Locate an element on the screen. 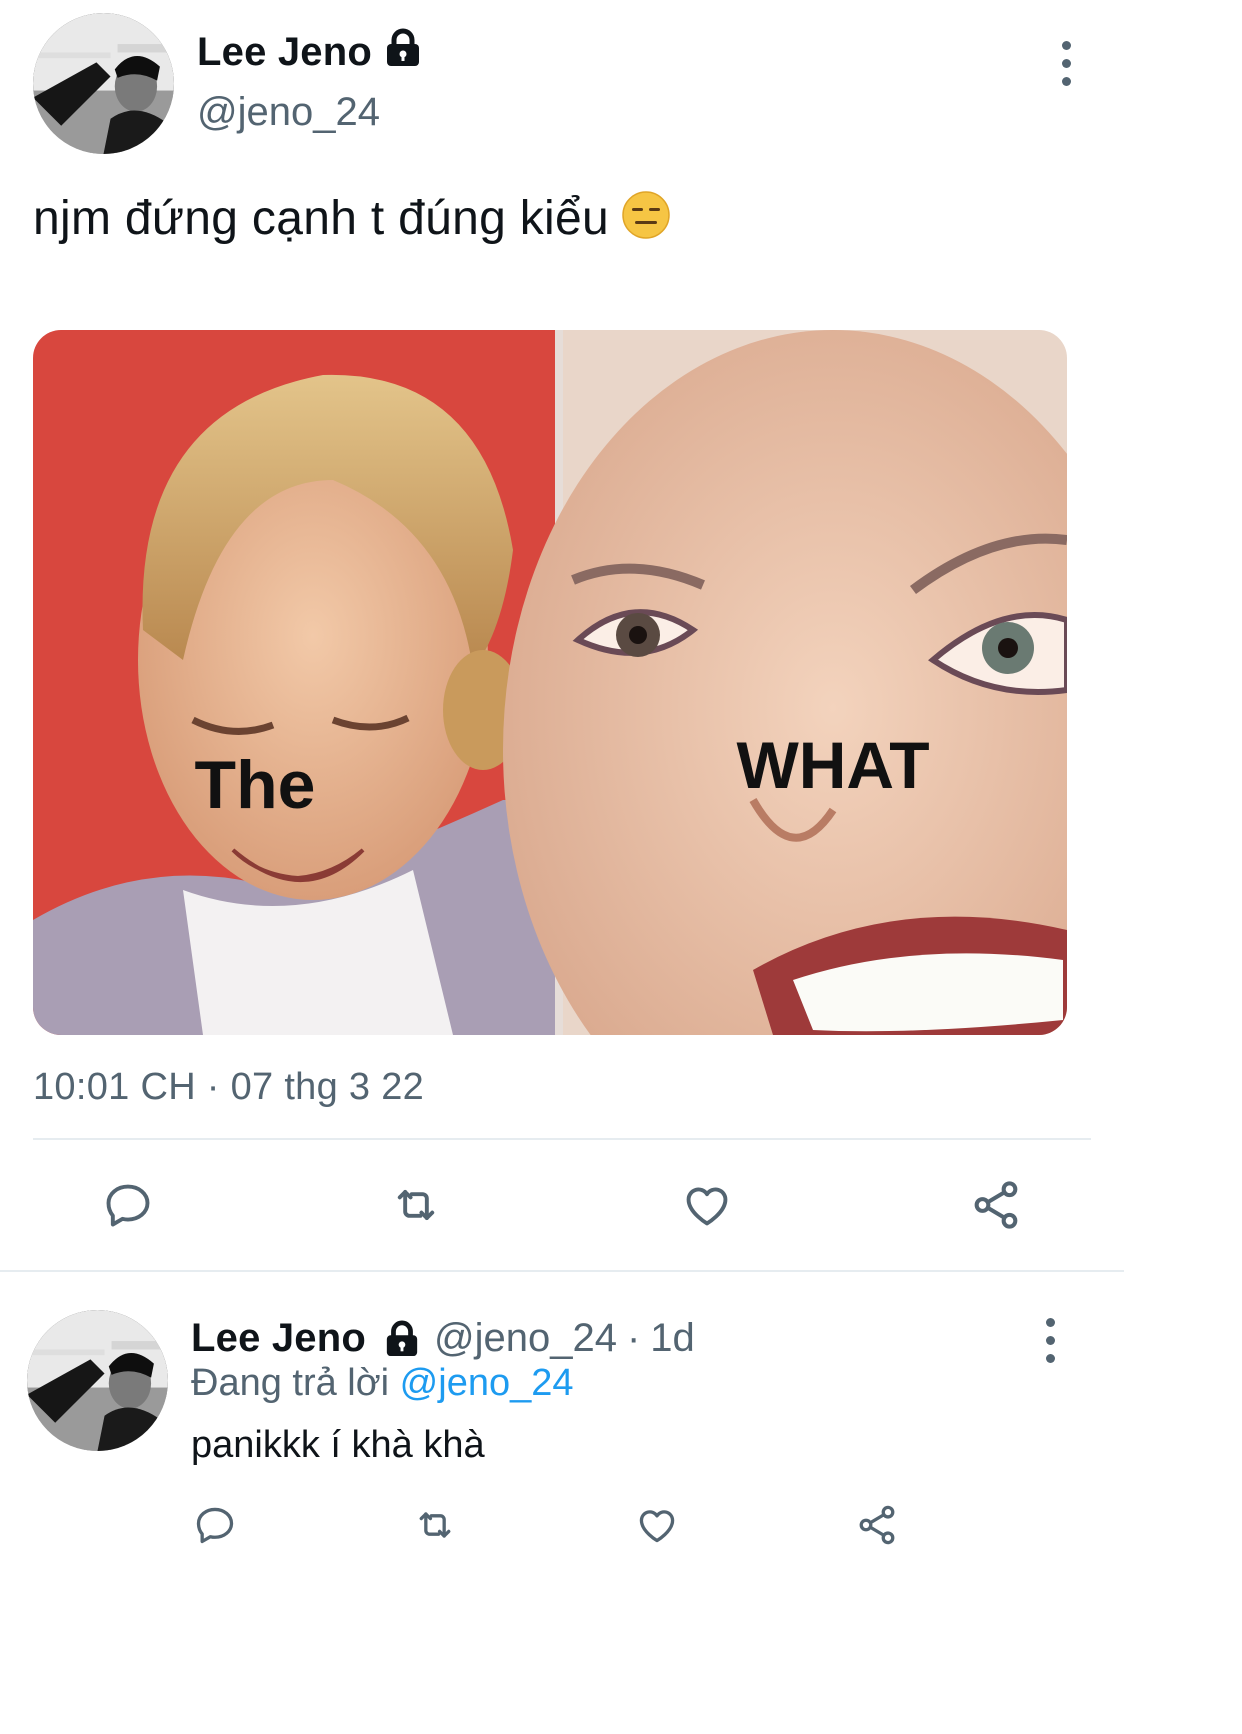 The width and height of the screenshot is (1242, 1734). more-options-icon is located at coordinates (1066, 63).